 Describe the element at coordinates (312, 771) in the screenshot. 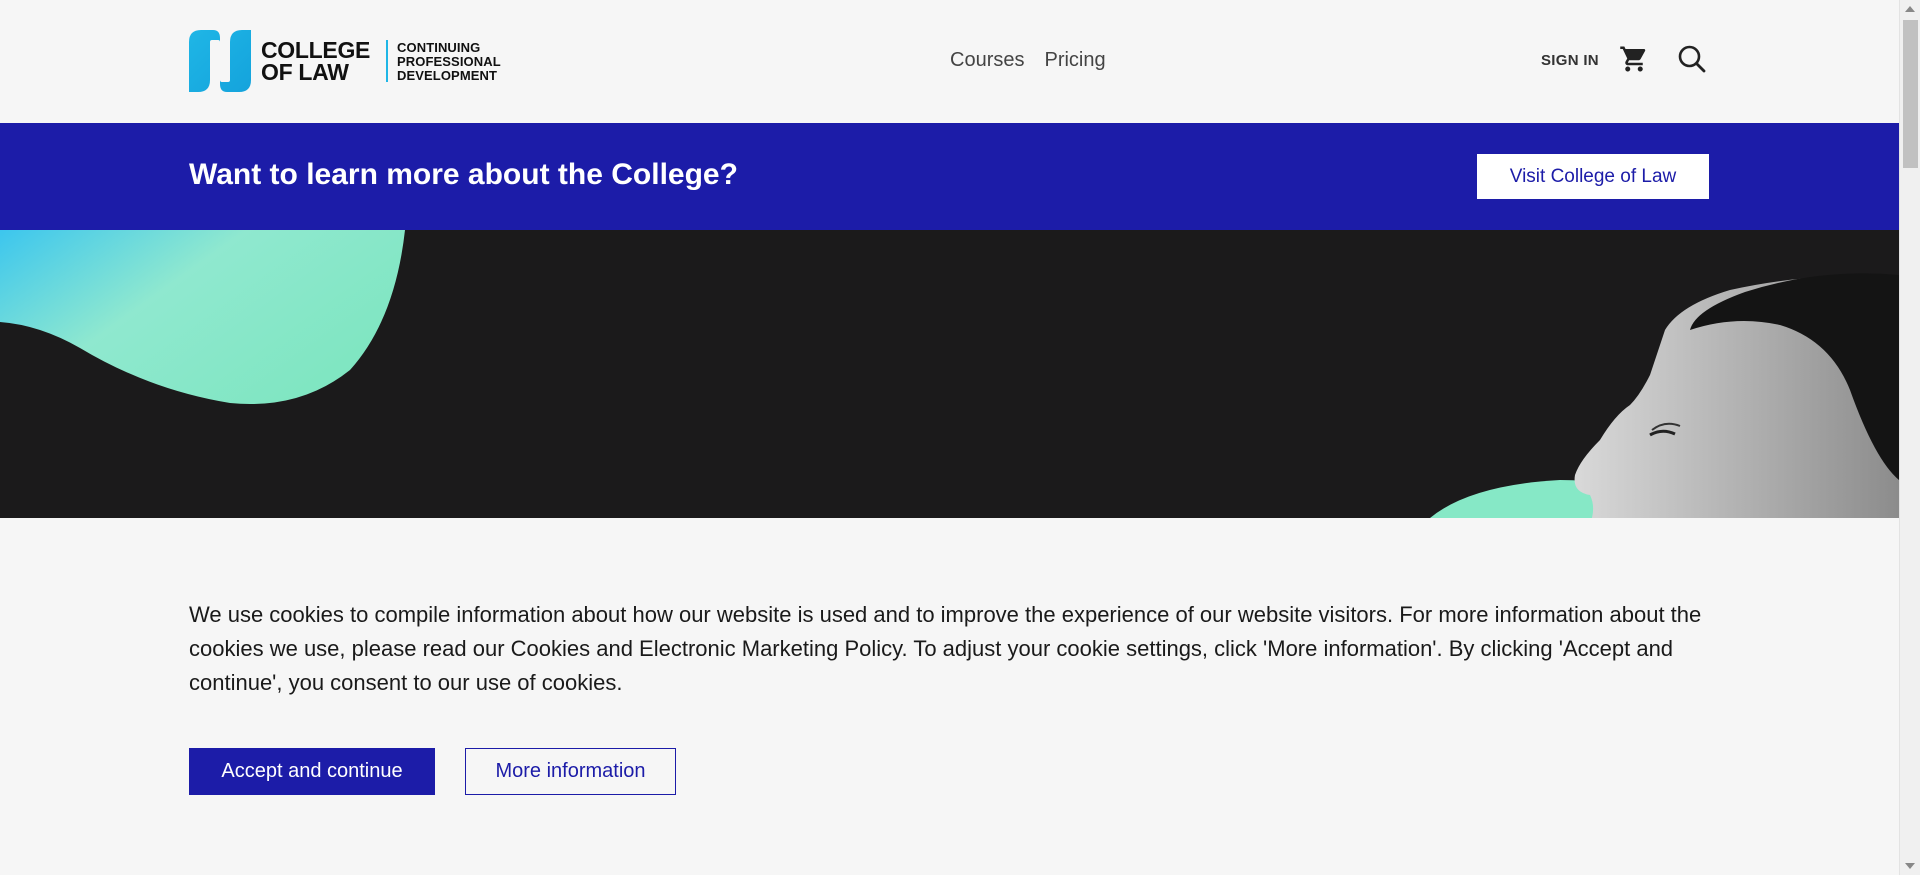

I see `accept-cookies-button: Accept and continue` at that location.